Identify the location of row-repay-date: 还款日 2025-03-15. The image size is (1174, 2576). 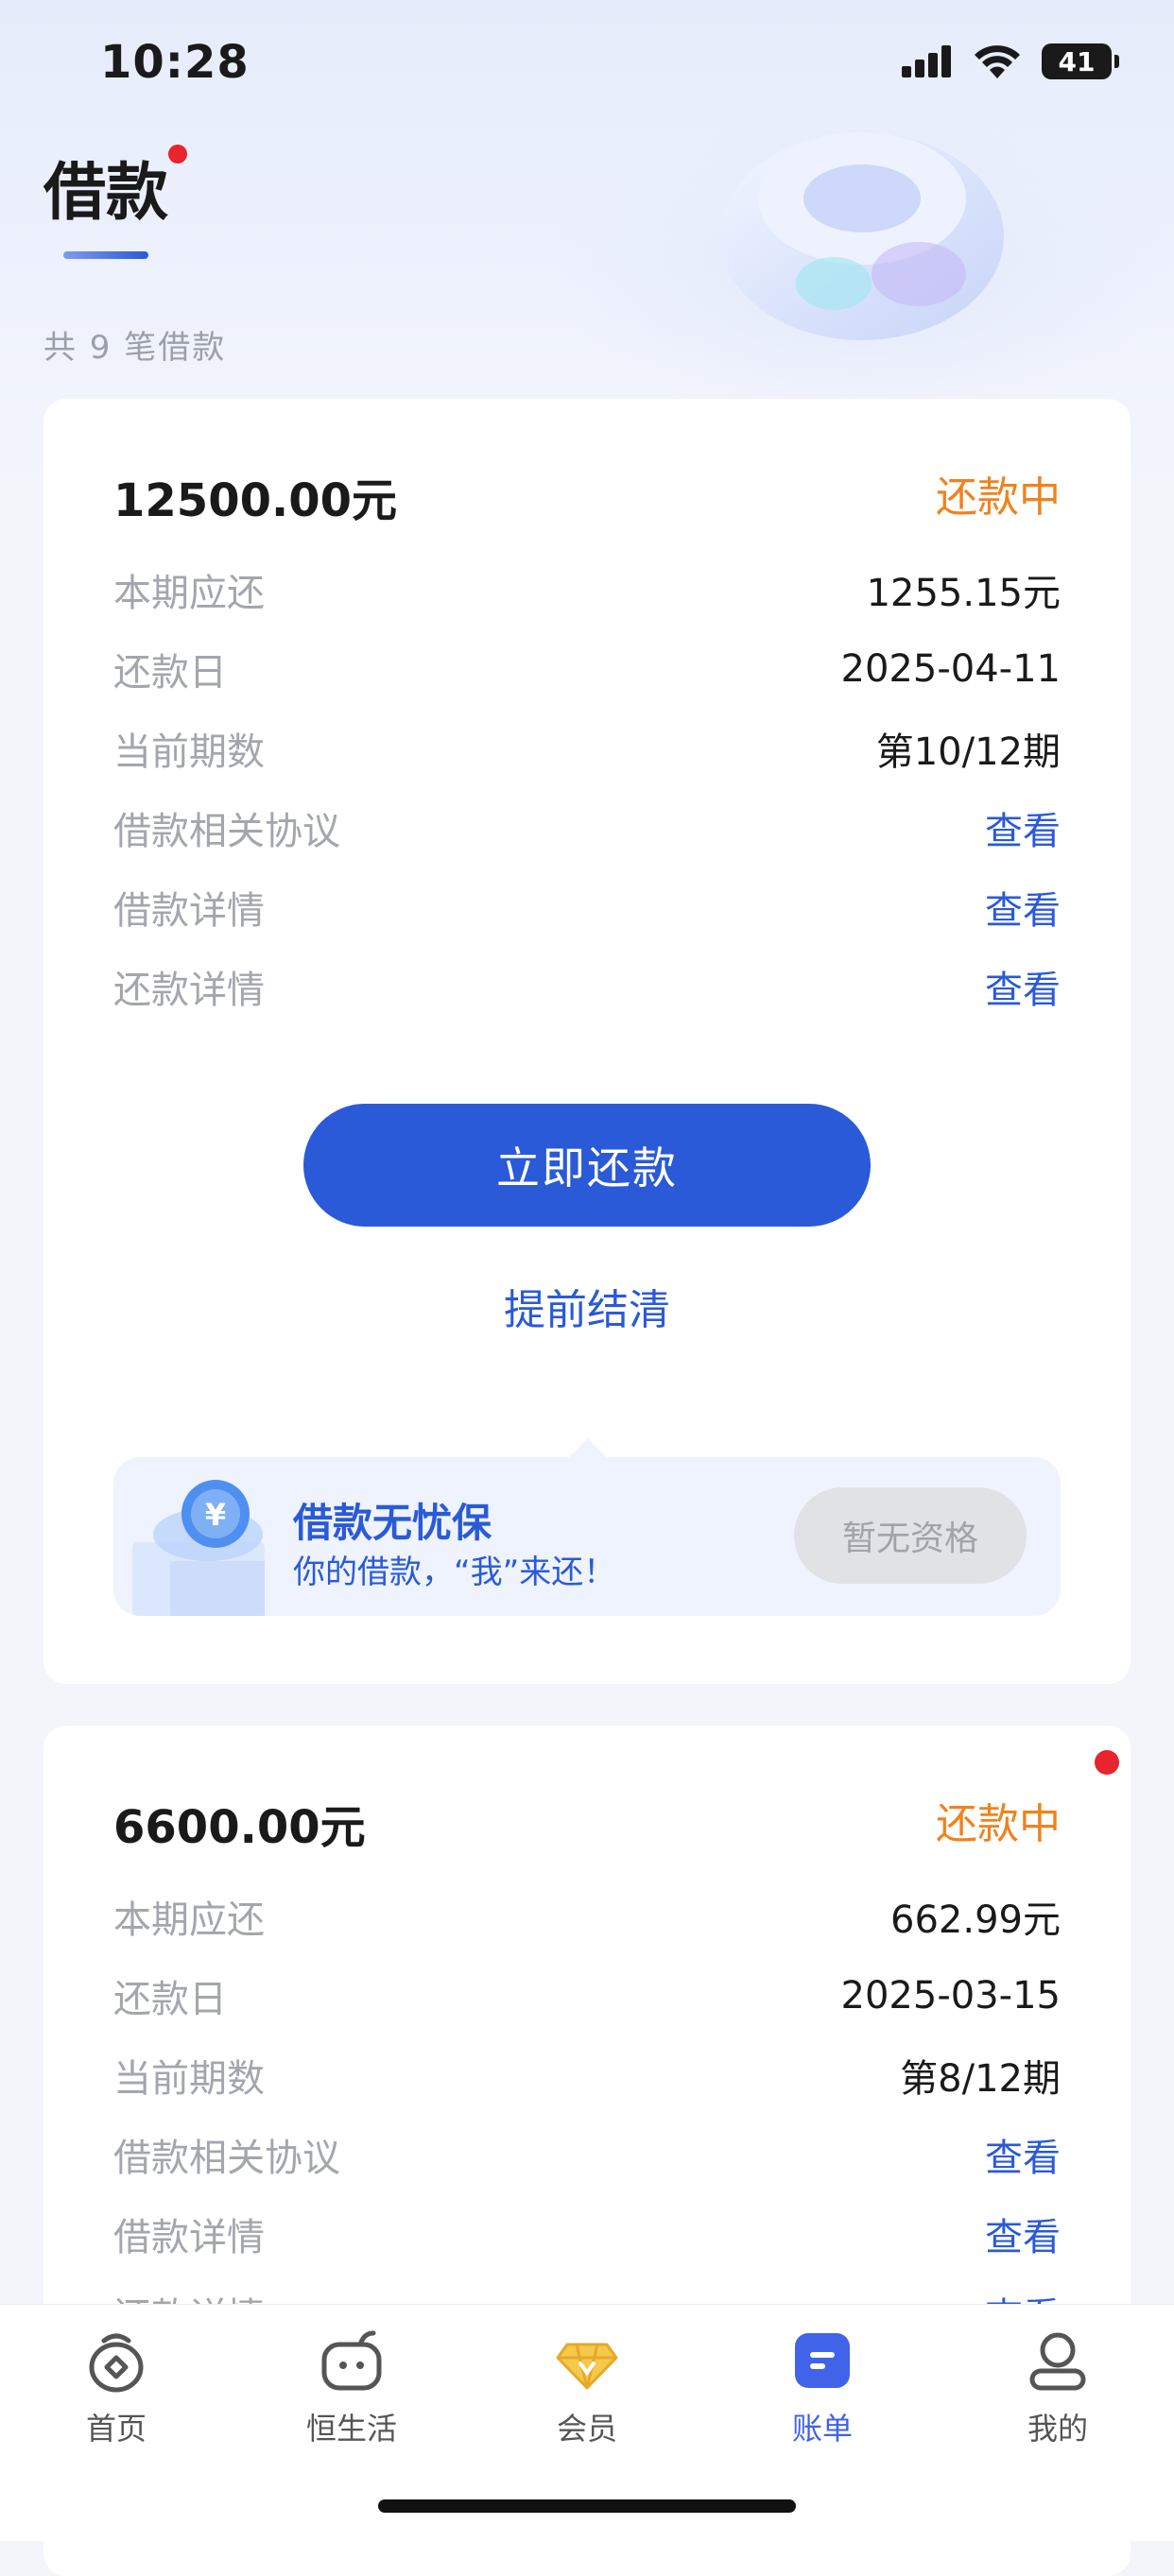
(587, 1995).